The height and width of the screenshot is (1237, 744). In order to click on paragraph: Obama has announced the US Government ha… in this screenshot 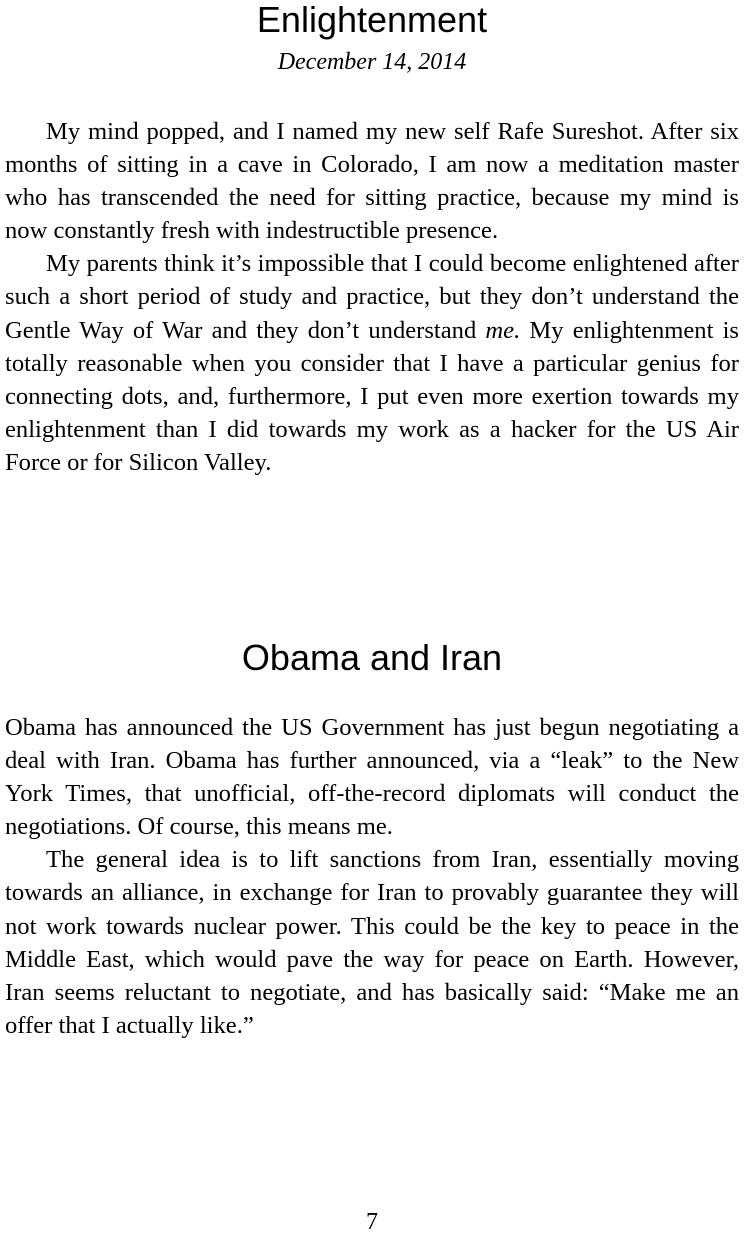, I will do `click(372, 777)`.